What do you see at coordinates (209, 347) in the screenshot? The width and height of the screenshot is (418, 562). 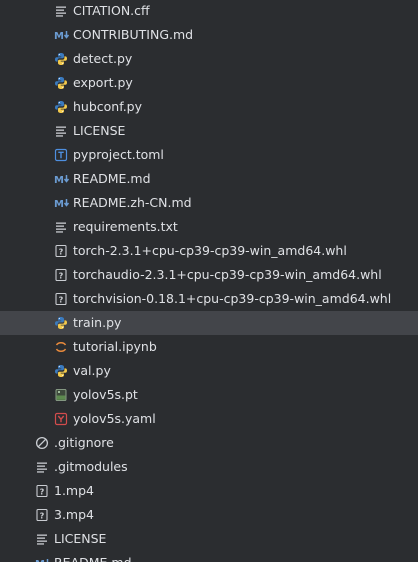 I see `file-row: tutorial.ipynb` at bounding box center [209, 347].